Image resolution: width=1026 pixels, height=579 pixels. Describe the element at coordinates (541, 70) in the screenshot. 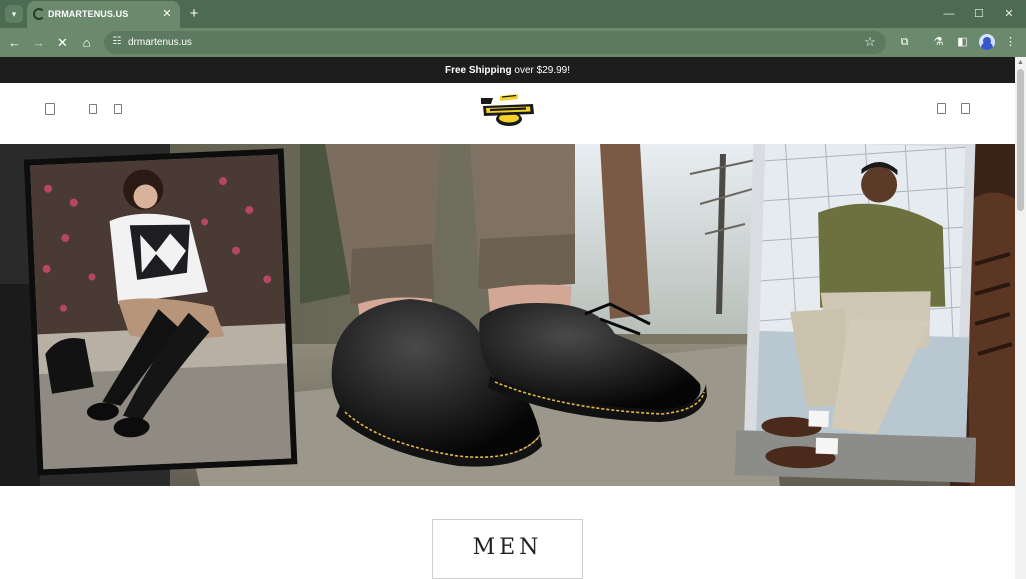

I see `announcement-text: over $29.99!` at that location.